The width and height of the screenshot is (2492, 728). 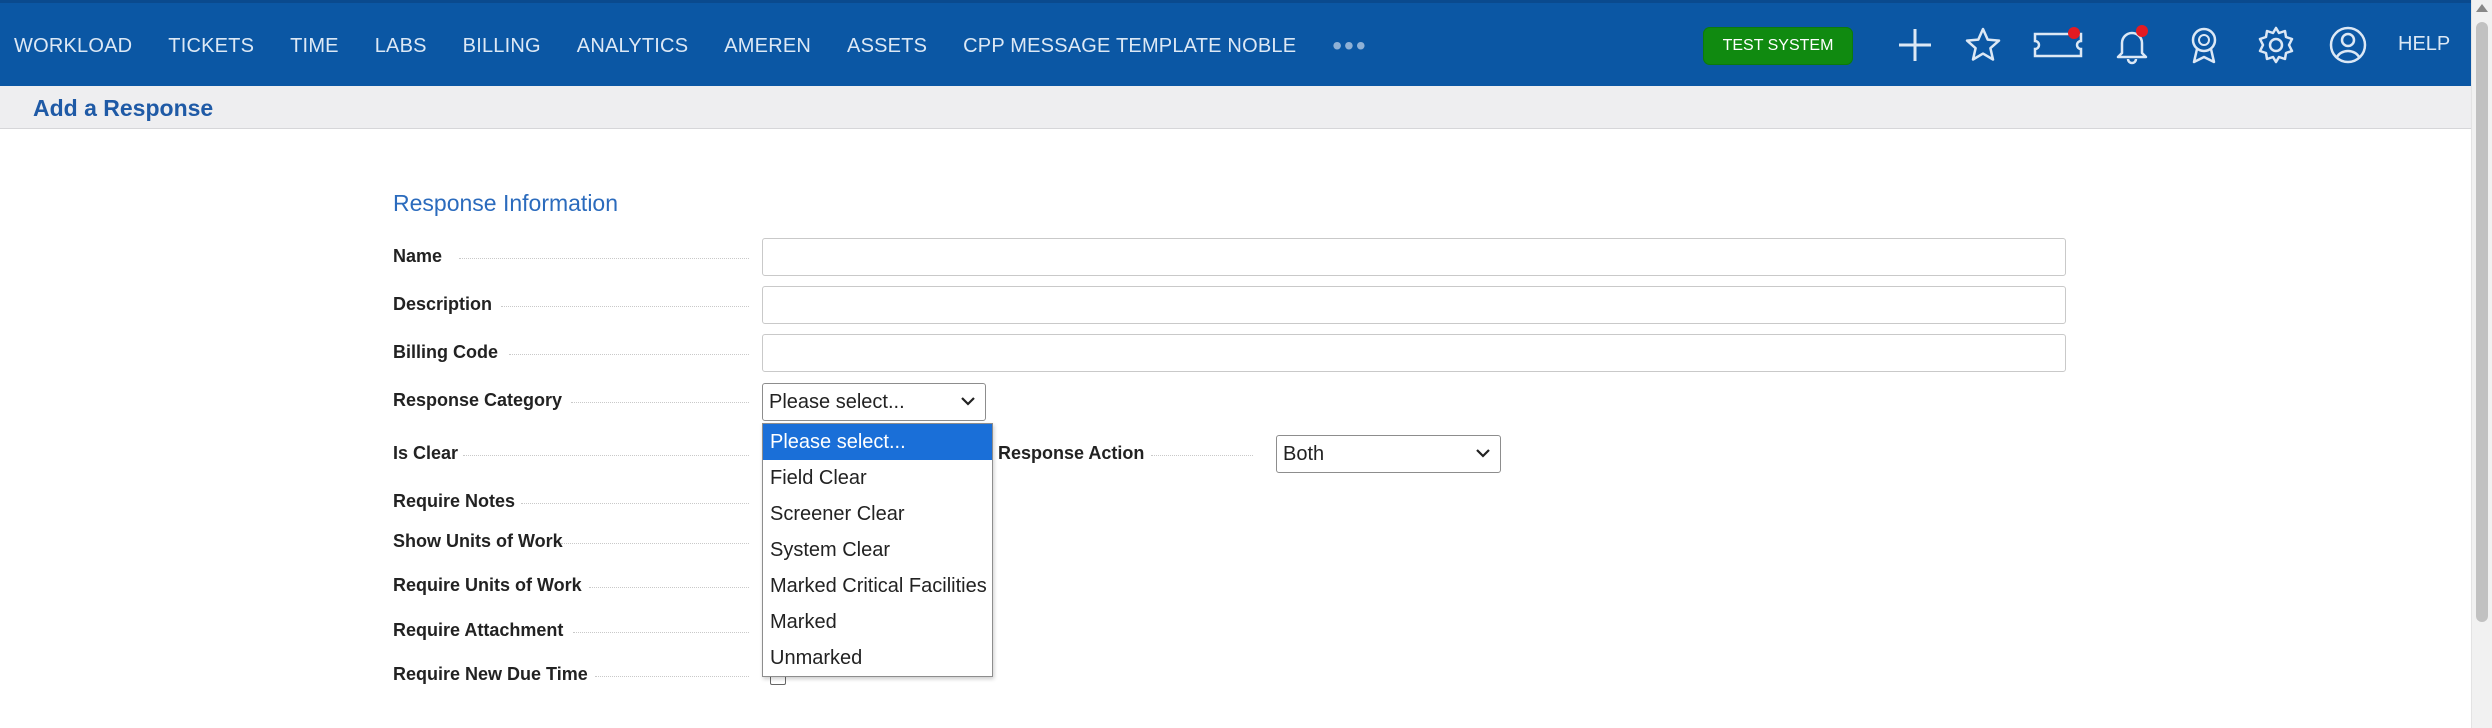 I want to click on page-title: Add a Response, so click(x=123, y=108).